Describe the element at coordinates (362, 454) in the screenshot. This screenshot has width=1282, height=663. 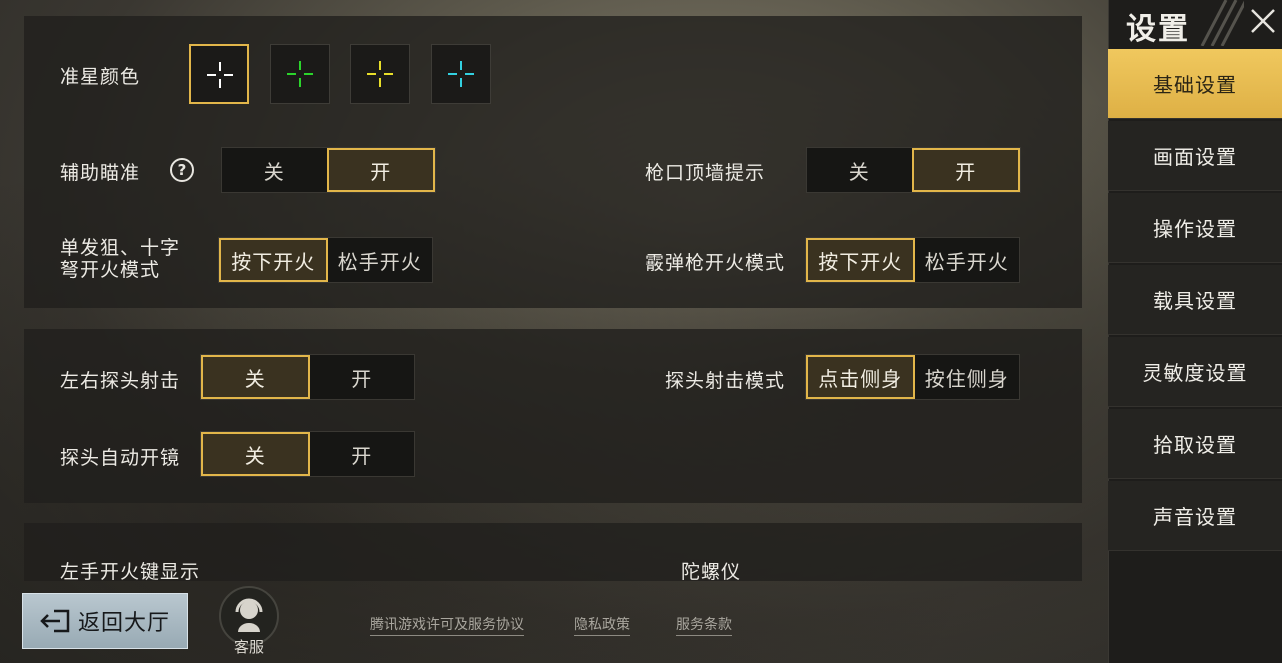
I see `peek-auto-scope-on-button: 开` at that location.